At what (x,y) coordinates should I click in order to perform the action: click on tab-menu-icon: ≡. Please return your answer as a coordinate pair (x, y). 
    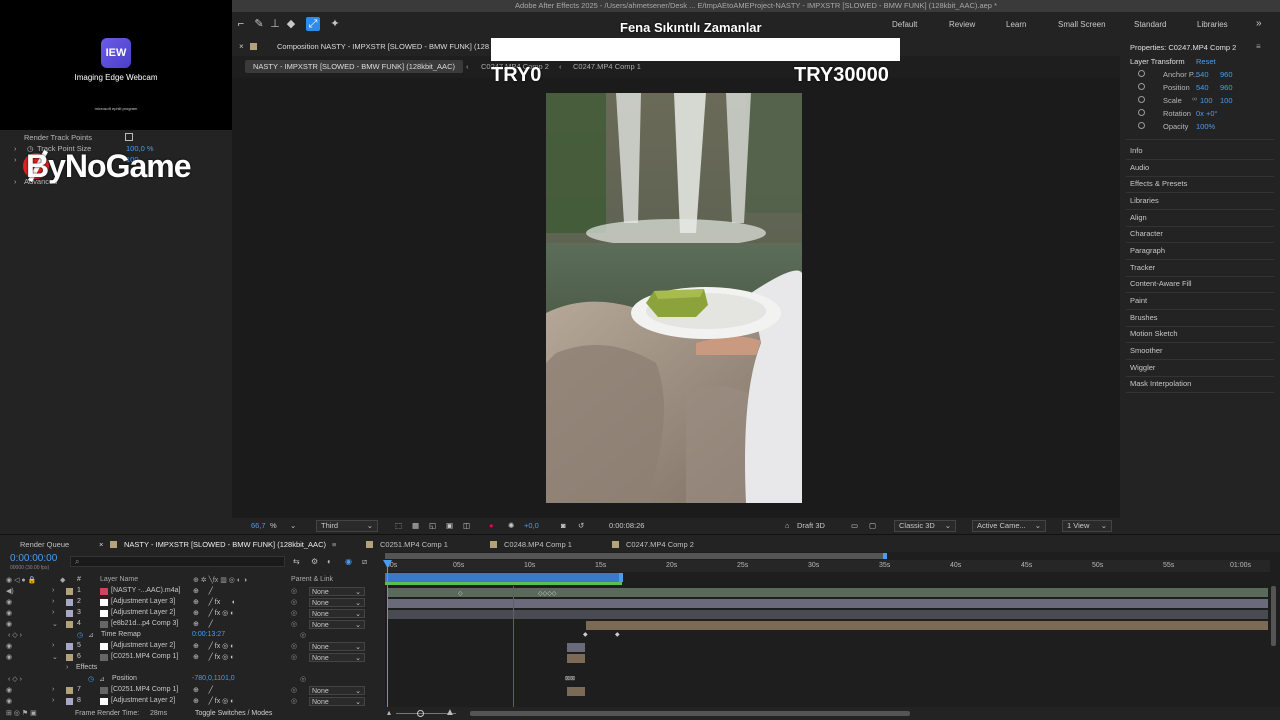
    Looking at the image, I should click on (334, 544).